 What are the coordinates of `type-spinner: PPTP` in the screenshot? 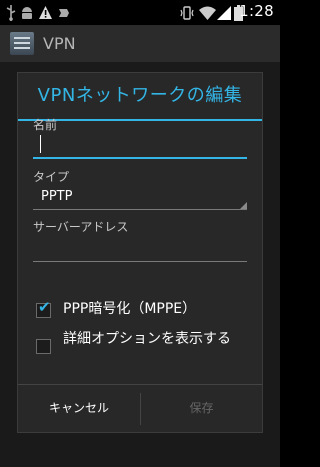 It's located at (140, 198).